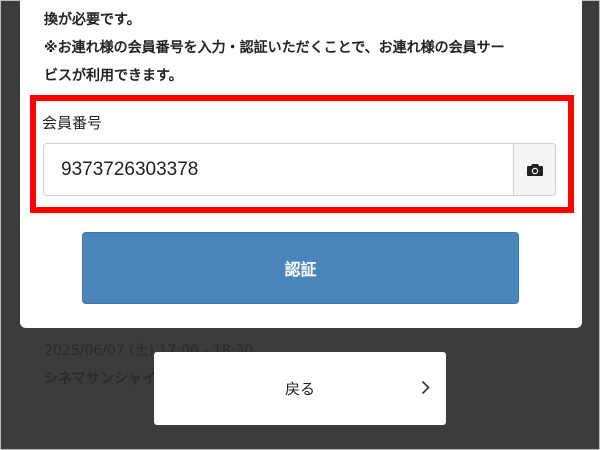 The image size is (600, 450). I want to click on chevron-right-icon, so click(425, 387).